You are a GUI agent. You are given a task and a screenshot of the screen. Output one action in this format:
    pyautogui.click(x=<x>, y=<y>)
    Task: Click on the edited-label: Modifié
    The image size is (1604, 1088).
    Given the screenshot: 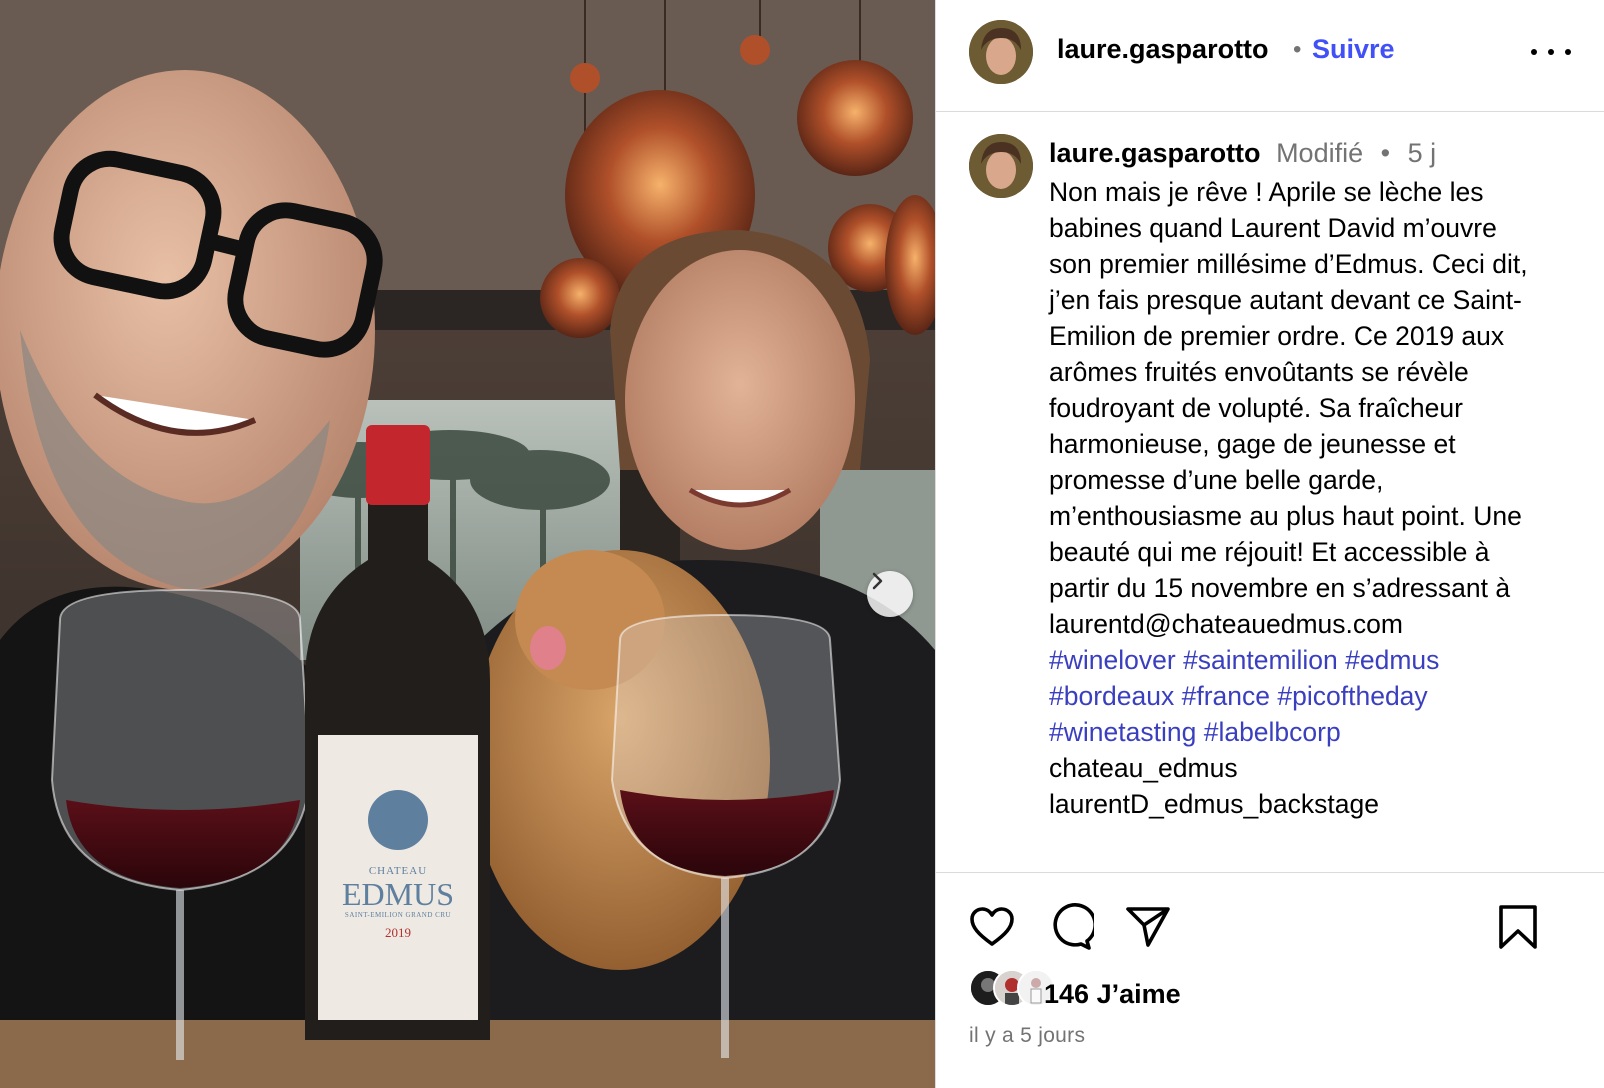 What is the action you would take?
    pyautogui.click(x=1320, y=153)
    